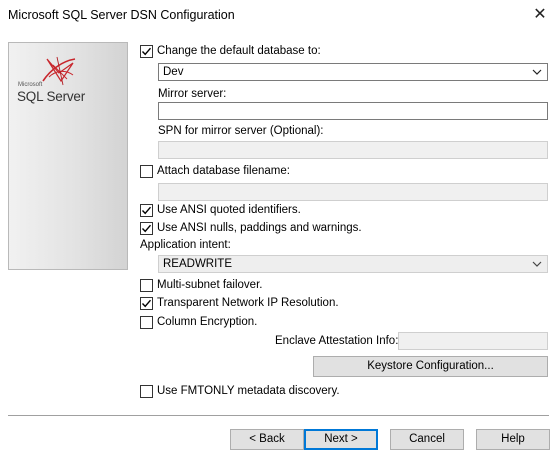 The image size is (557, 455). What do you see at coordinates (353, 111) in the screenshot?
I see `mirror-server-input` at bounding box center [353, 111].